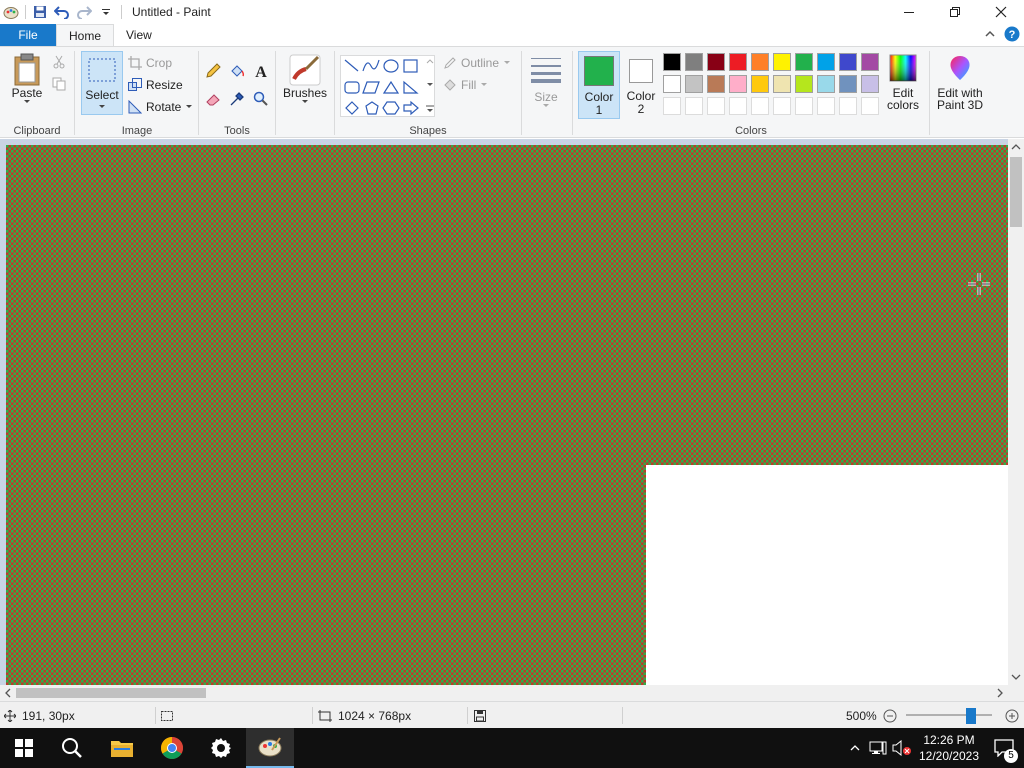 This screenshot has height=768, width=1024. Describe the element at coordinates (237, 72) in the screenshot. I see `fill-tool` at that location.